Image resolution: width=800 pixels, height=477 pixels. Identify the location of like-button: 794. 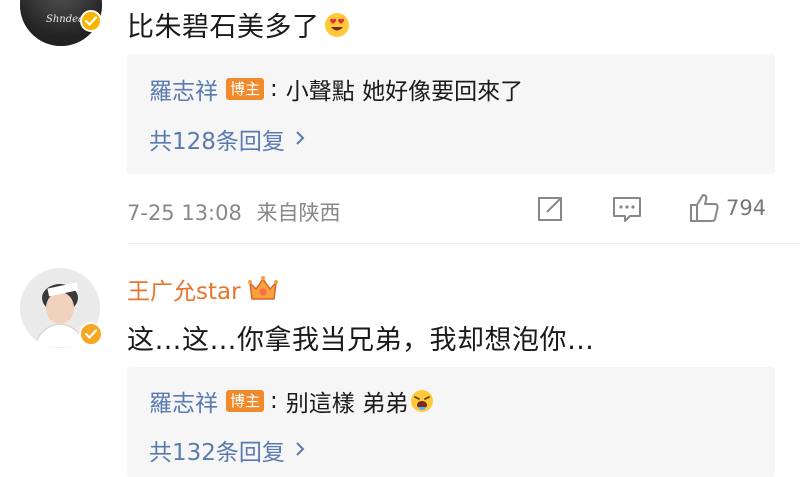
(727, 208).